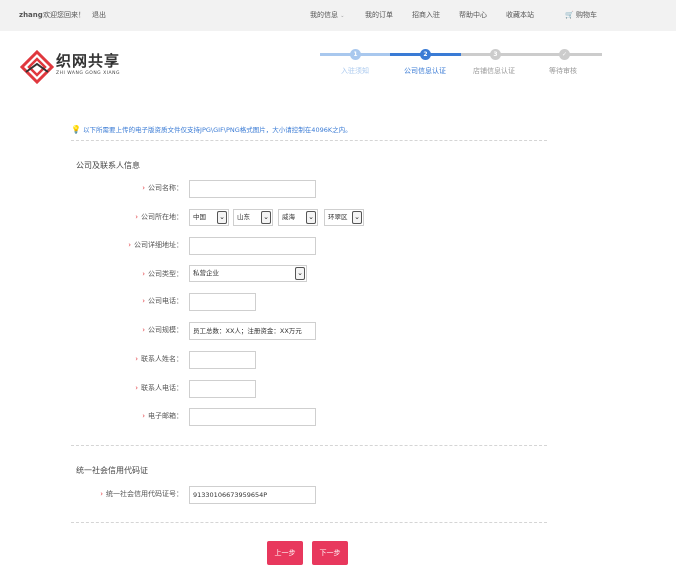 The height and width of the screenshot is (574, 676). Describe the element at coordinates (252, 189) in the screenshot. I see `company-name-input` at that location.